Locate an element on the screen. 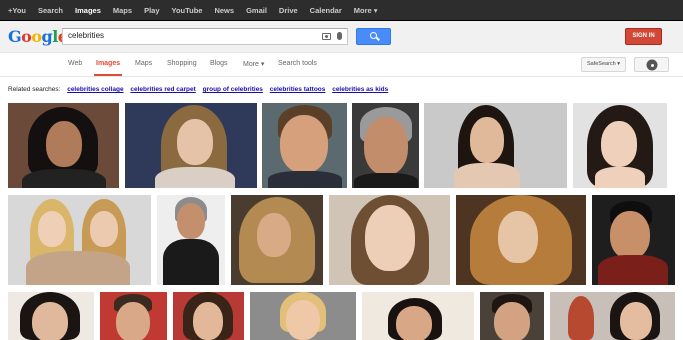  settings-button is located at coordinates (651, 64).